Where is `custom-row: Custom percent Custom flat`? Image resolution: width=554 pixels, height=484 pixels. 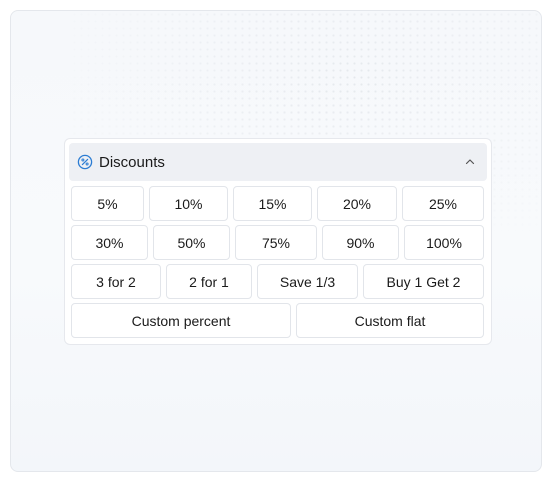
custom-row: Custom percent Custom flat is located at coordinates (278, 320).